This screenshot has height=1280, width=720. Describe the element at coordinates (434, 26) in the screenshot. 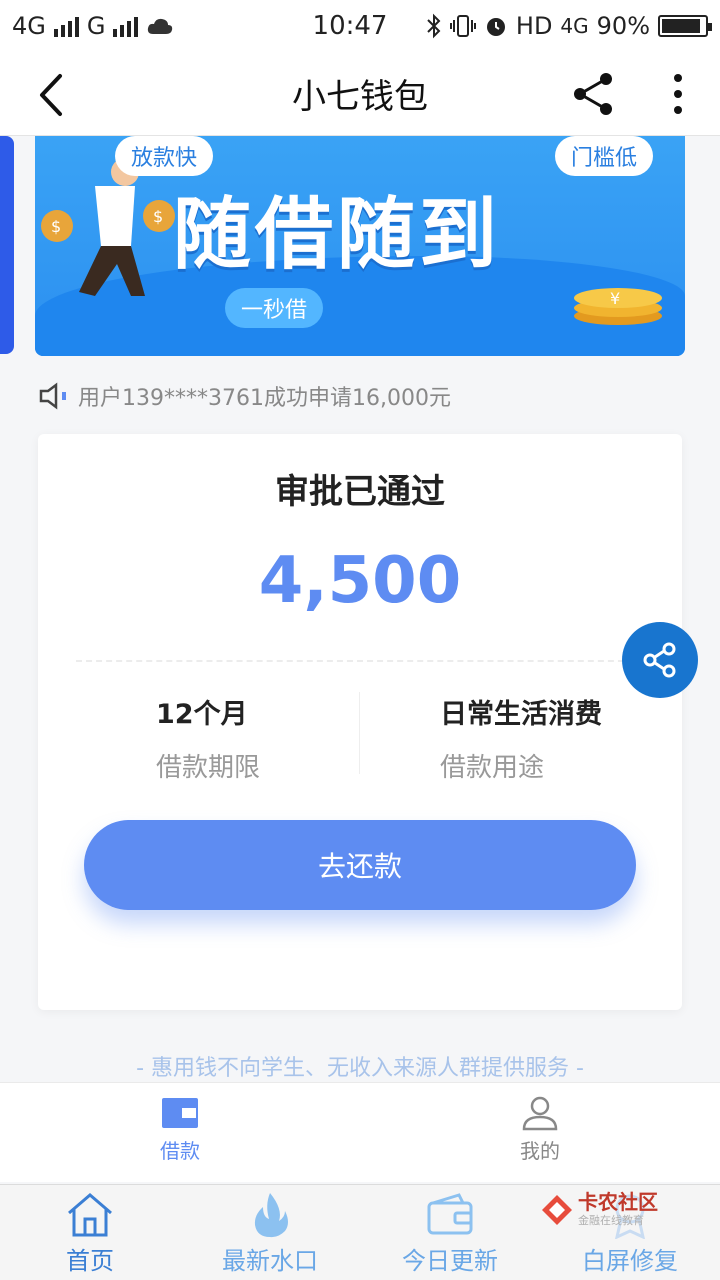

I see `bluetooth-icon` at that location.